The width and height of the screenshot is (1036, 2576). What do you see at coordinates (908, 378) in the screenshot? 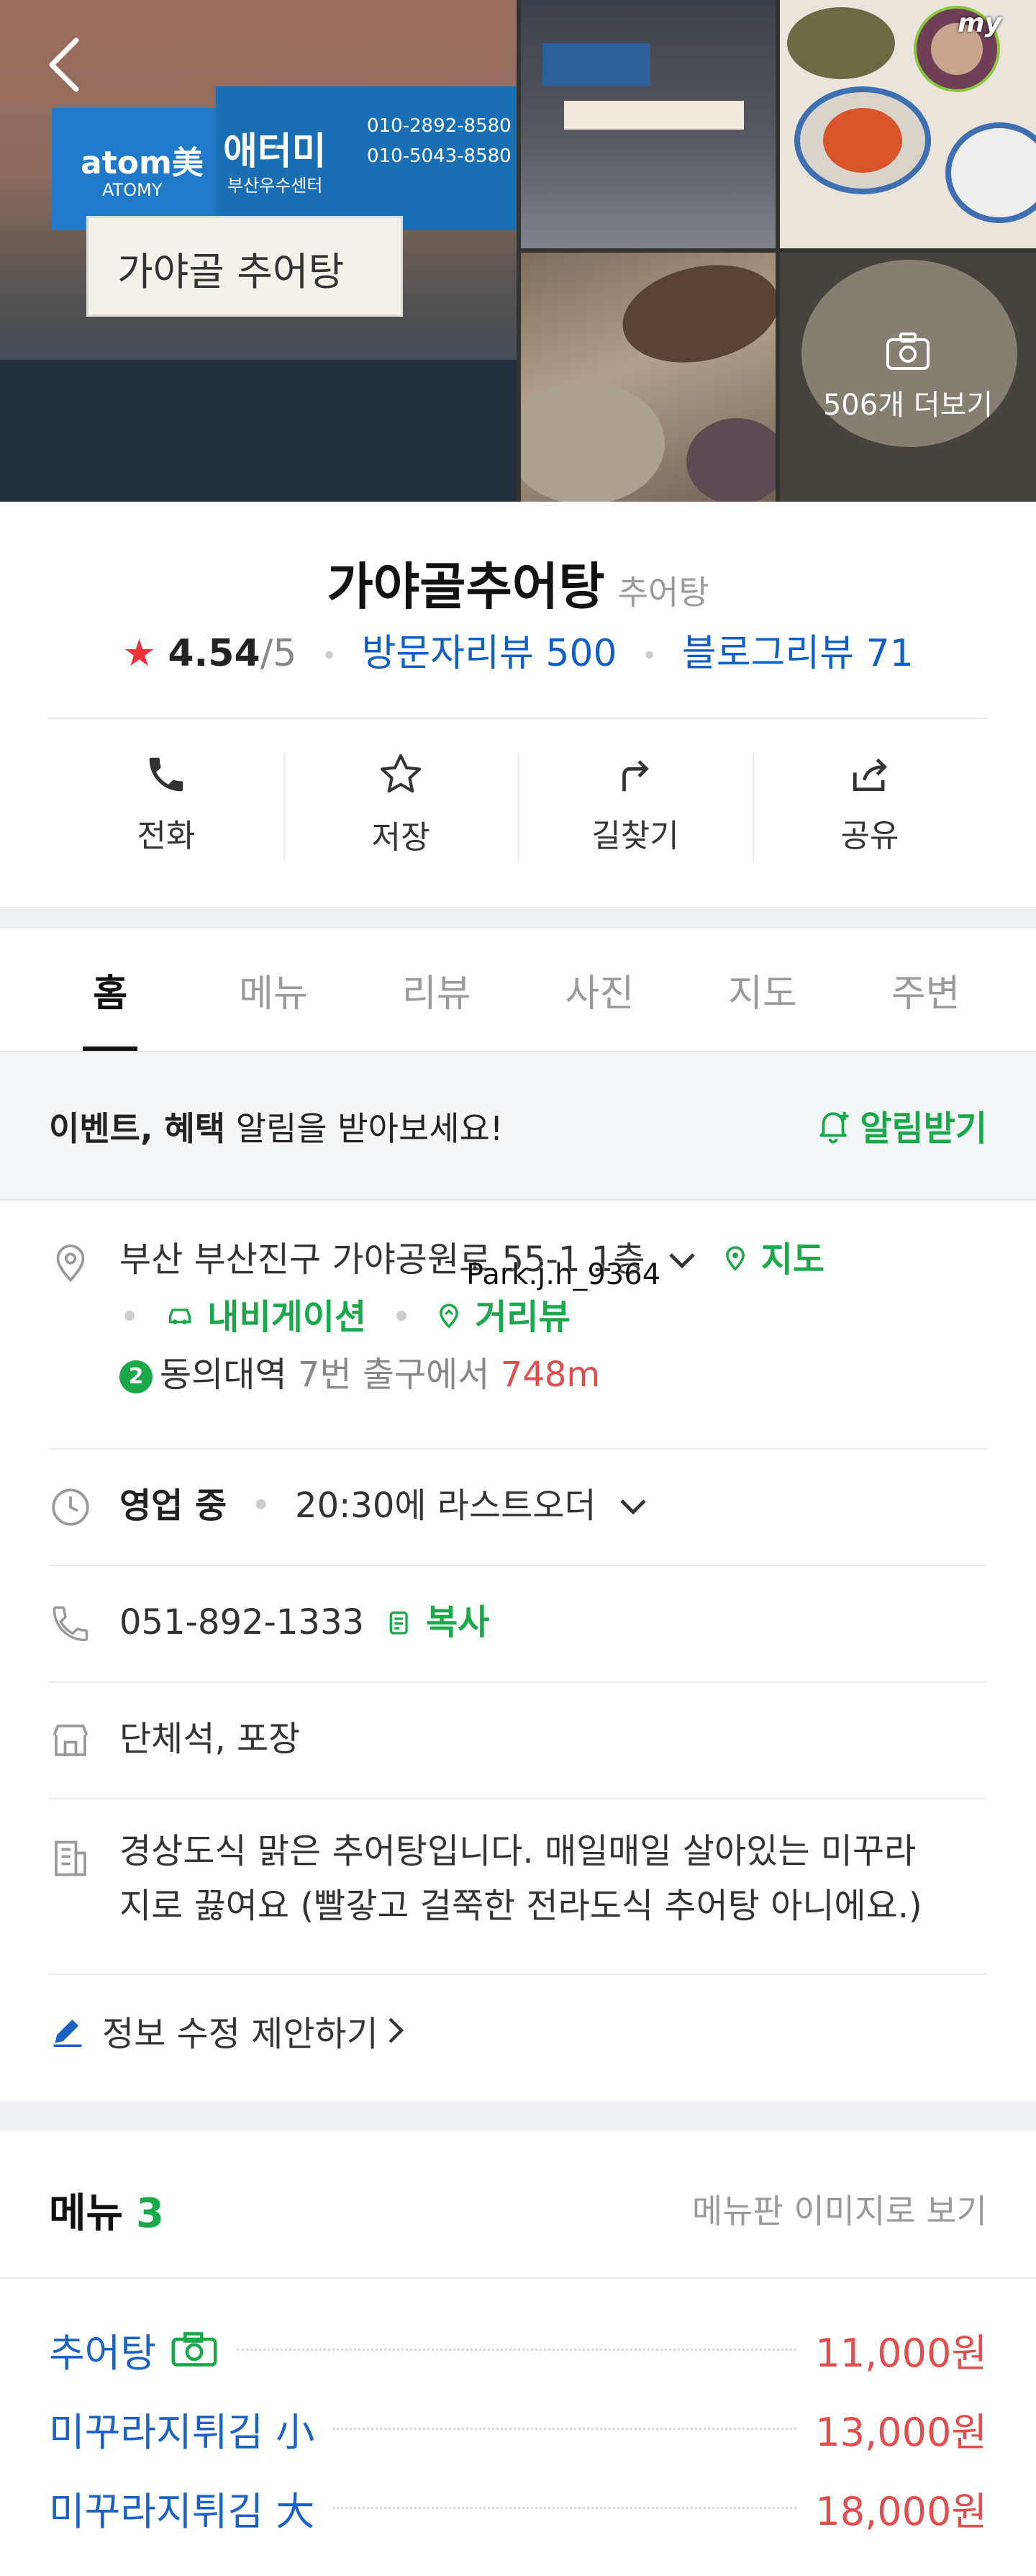
I see `more-photos-button: 506개 더보기` at bounding box center [908, 378].